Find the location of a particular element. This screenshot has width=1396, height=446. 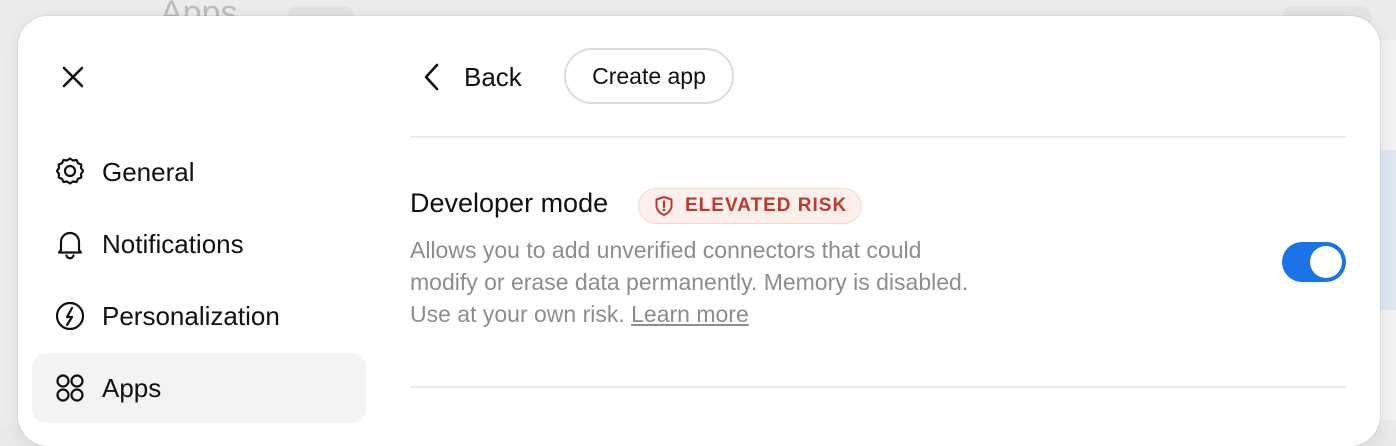

sidebar-item-label: Personalization is located at coordinates (191, 315).